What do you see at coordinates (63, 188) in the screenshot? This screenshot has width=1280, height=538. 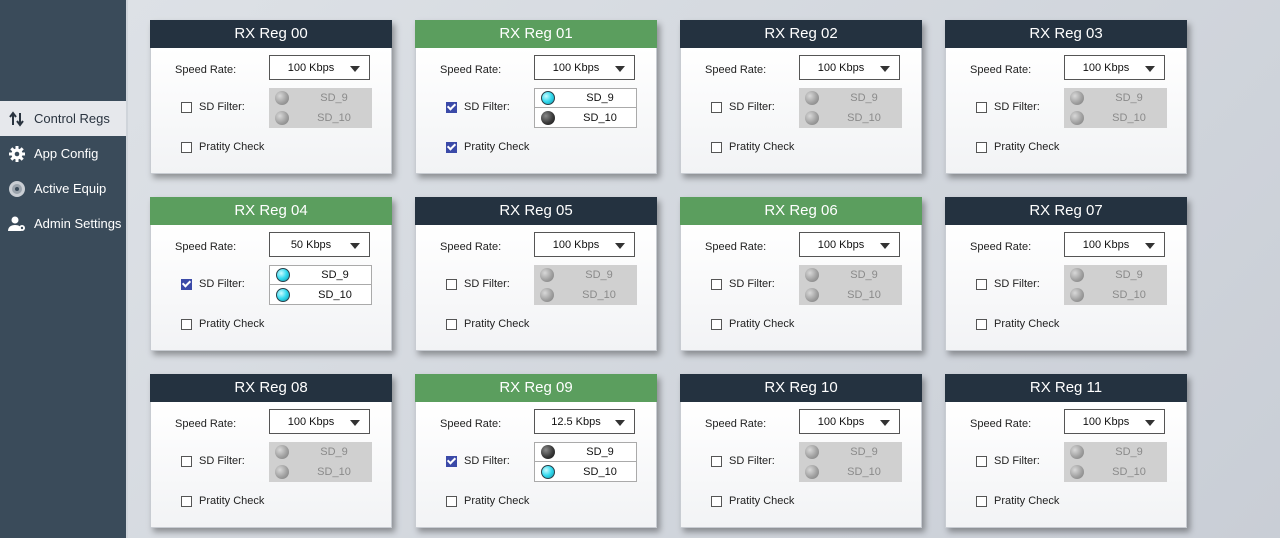 I see `sidebar-item-active-equip: Active Equip` at bounding box center [63, 188].